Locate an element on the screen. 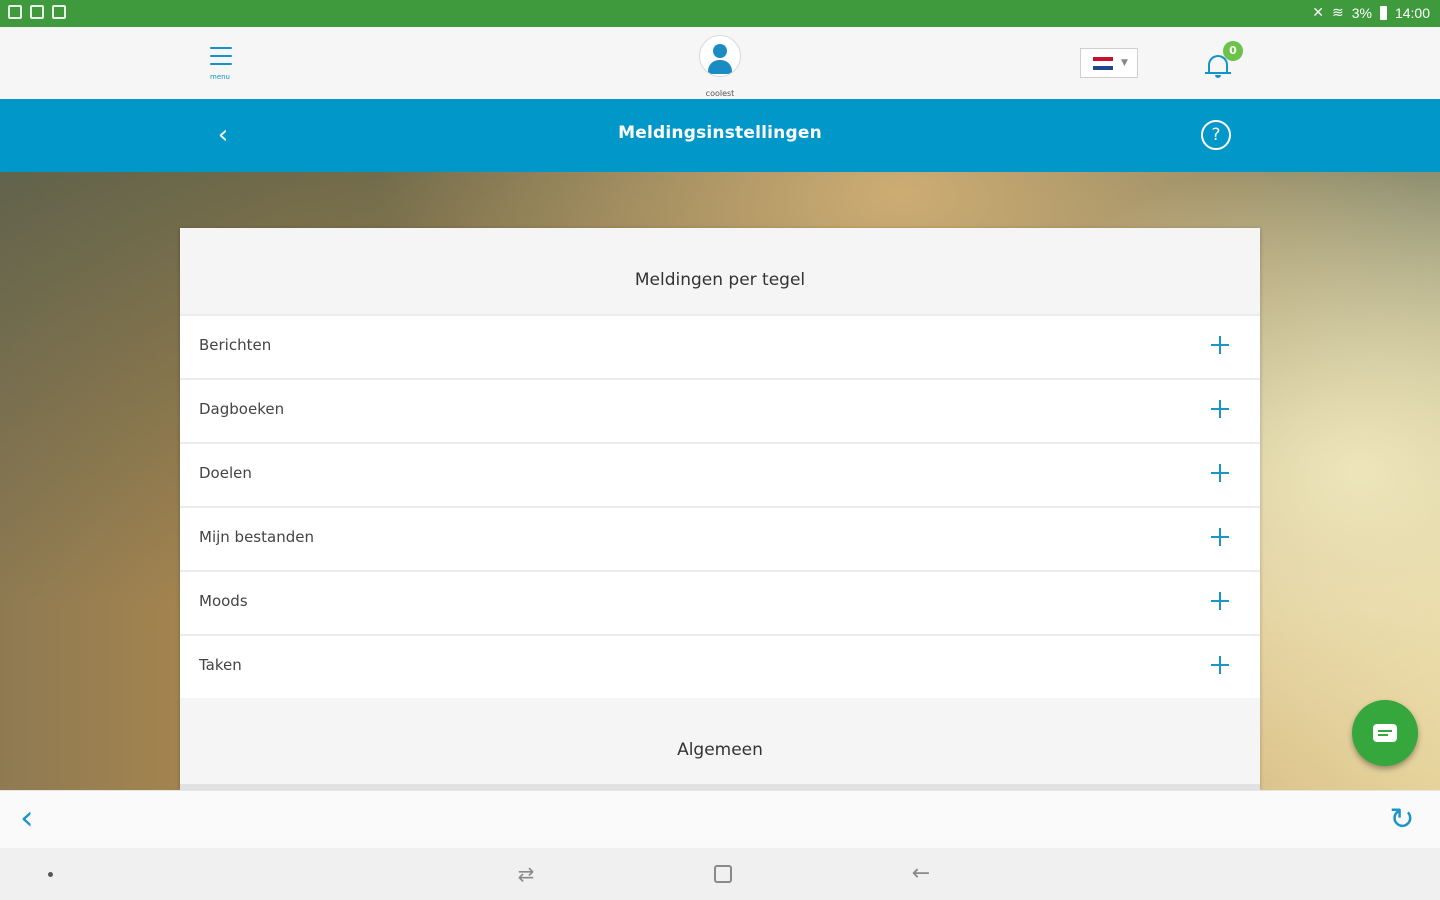 This screenshot has width=1440, height=900. profile-button: coolest is located at coordinates (720, 65).